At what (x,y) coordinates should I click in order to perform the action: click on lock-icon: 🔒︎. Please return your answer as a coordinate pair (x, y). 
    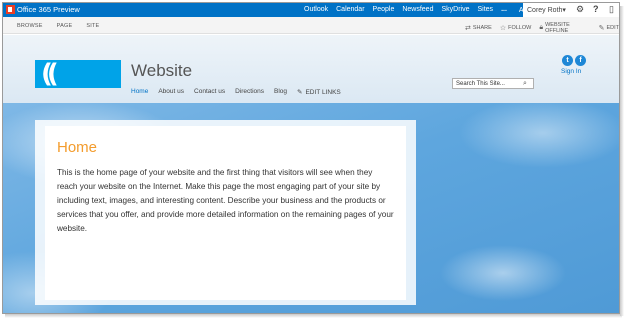
    Looking at the image, I should click on (541, 27).